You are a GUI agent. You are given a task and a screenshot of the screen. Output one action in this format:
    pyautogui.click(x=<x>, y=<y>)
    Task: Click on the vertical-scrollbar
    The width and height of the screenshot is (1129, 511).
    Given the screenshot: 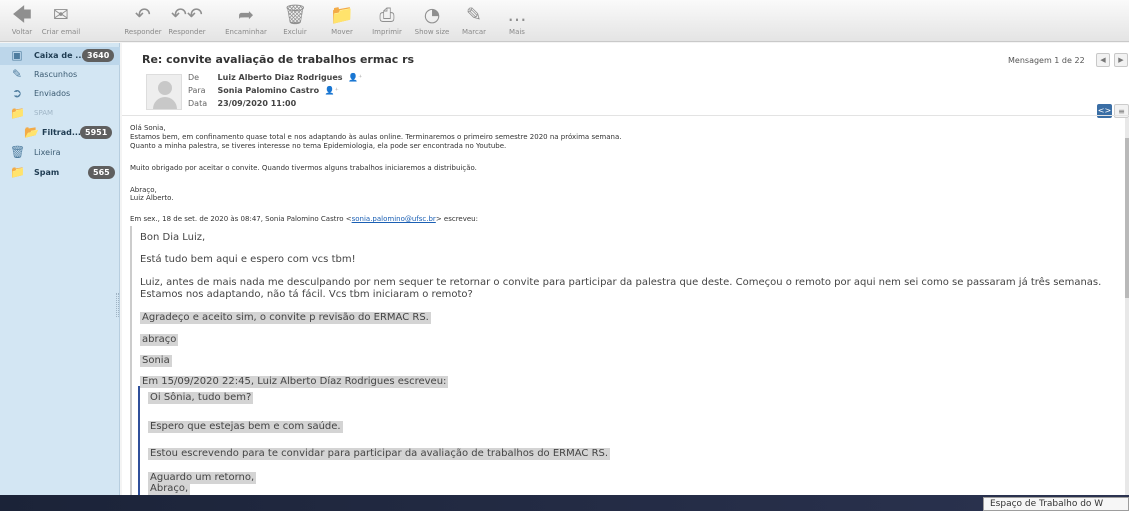 What is the action you would take?
    pyautogui.click(x=1127, y=306)
    